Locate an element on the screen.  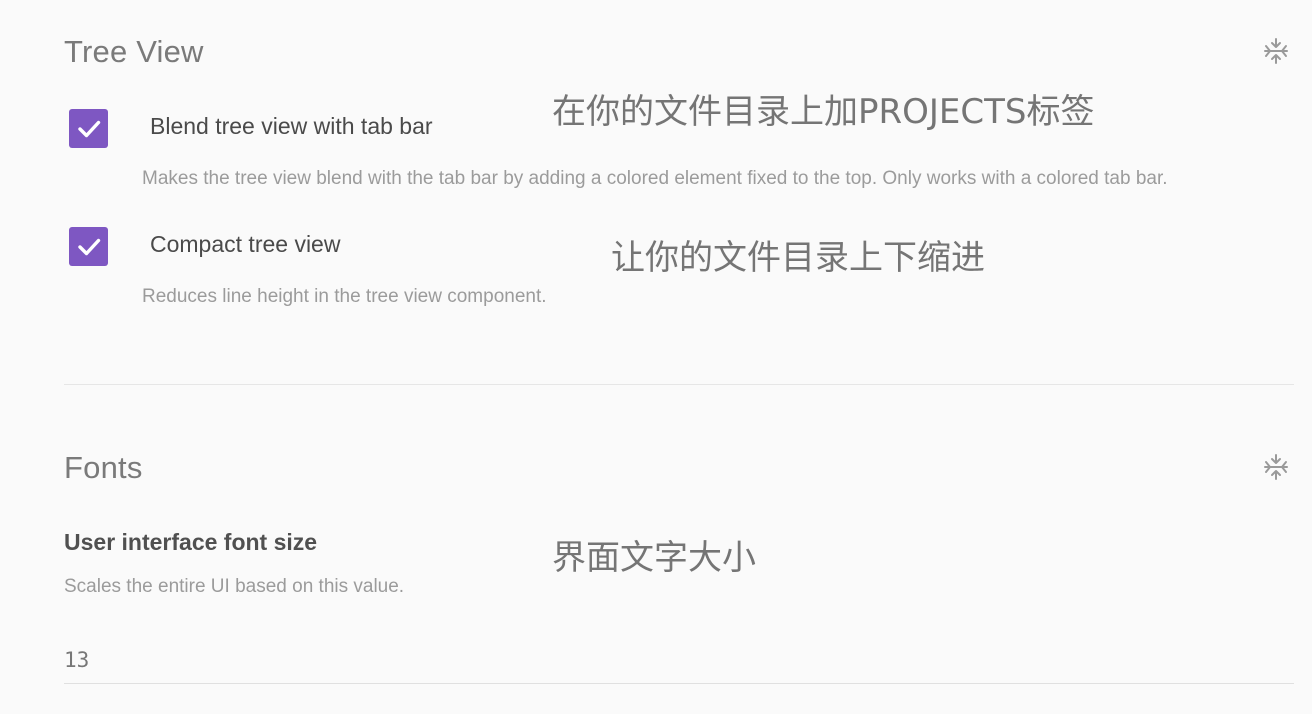
fonts-section-title: Fonts is located at coordinates (103, 467).